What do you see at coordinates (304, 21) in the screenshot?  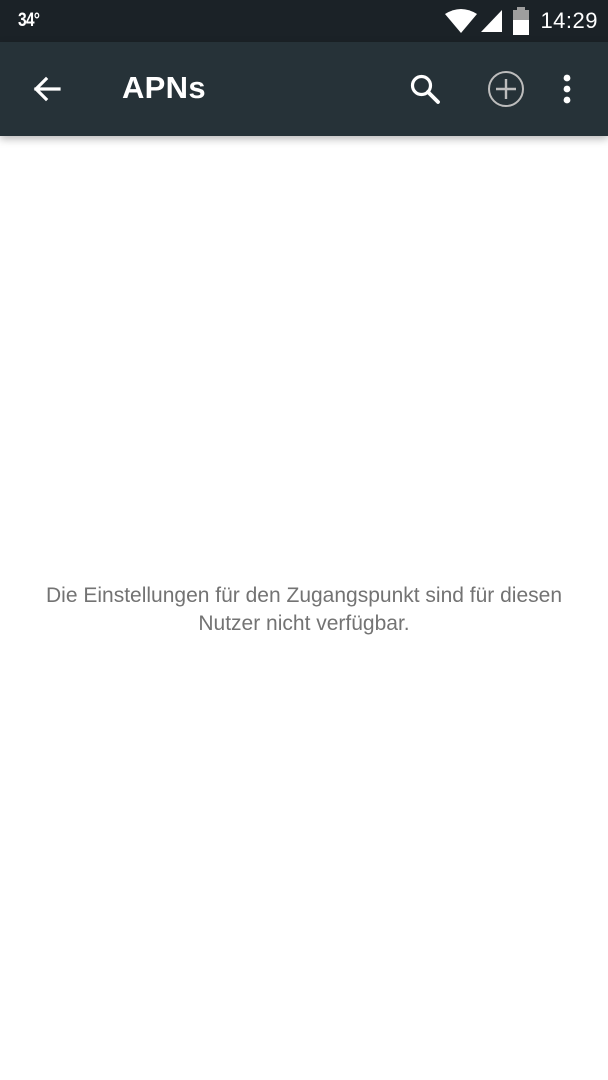 I see `status-bar: 34° 14:29` at bounding box center [304, 21].